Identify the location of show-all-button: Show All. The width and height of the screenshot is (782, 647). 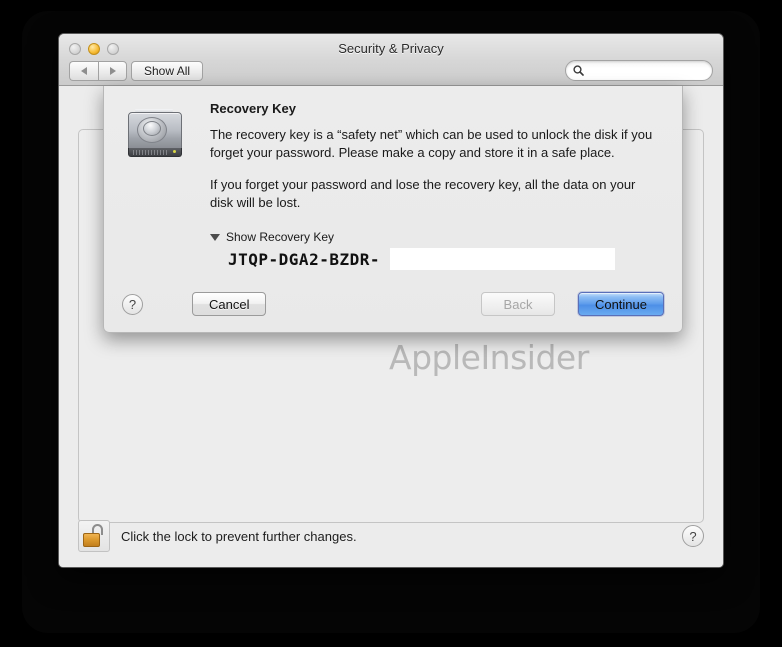
(167, 71).